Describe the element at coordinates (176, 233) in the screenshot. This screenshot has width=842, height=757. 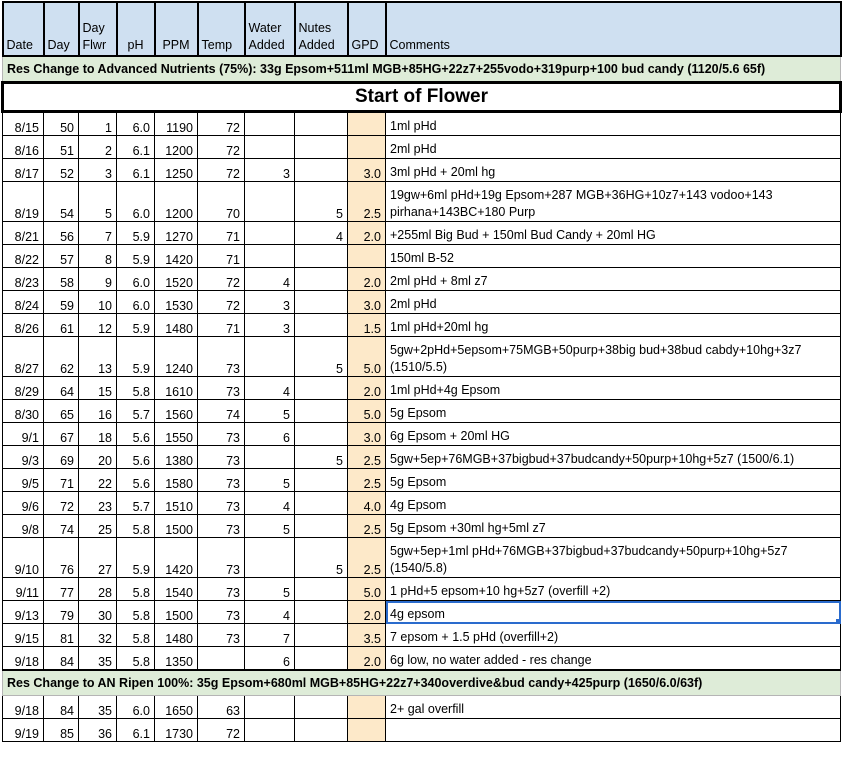
I see `cell-ppm: 1270` at that location.